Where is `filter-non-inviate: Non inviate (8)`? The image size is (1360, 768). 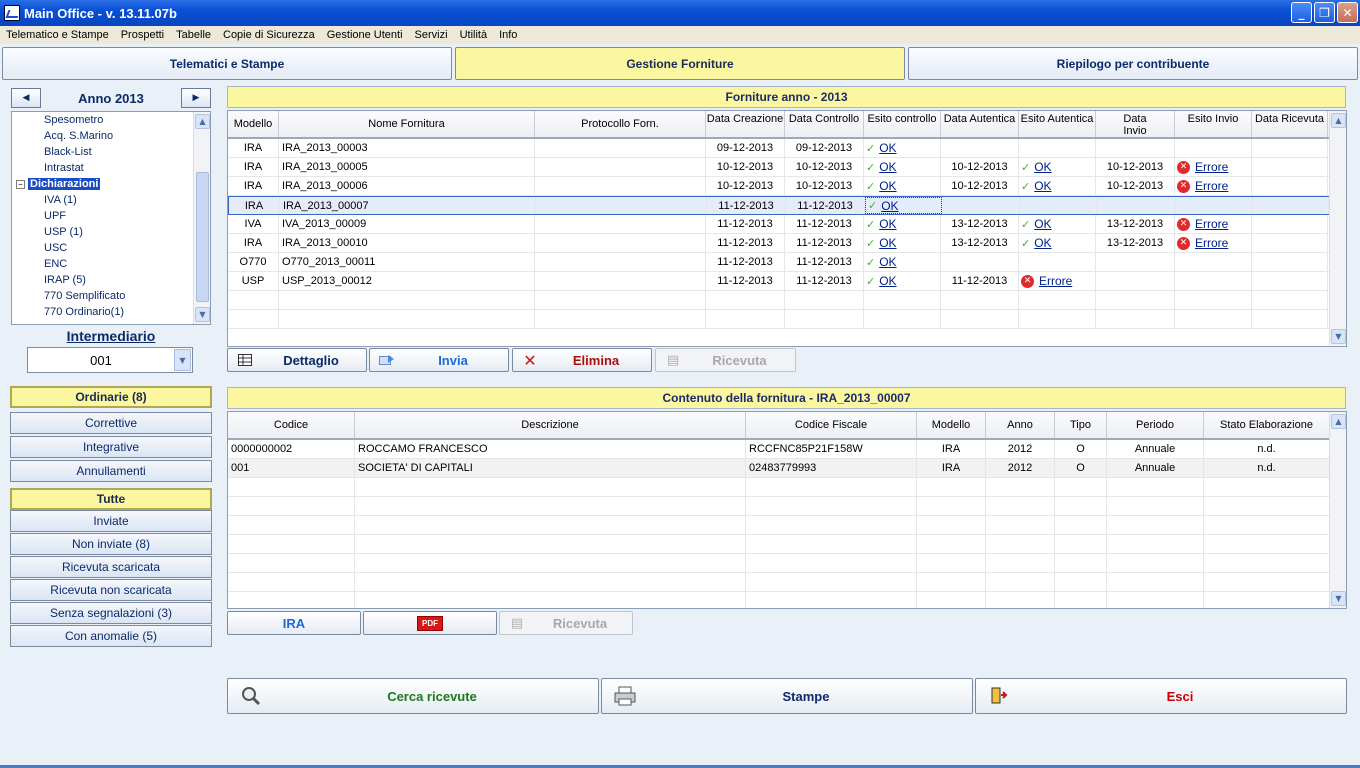
filter-non-inviate: Non inviate (8) is located at coordinates (111, 544).